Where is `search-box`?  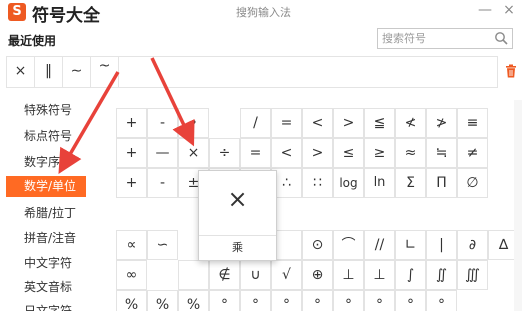 search-box is located at coordinates (445, 38).